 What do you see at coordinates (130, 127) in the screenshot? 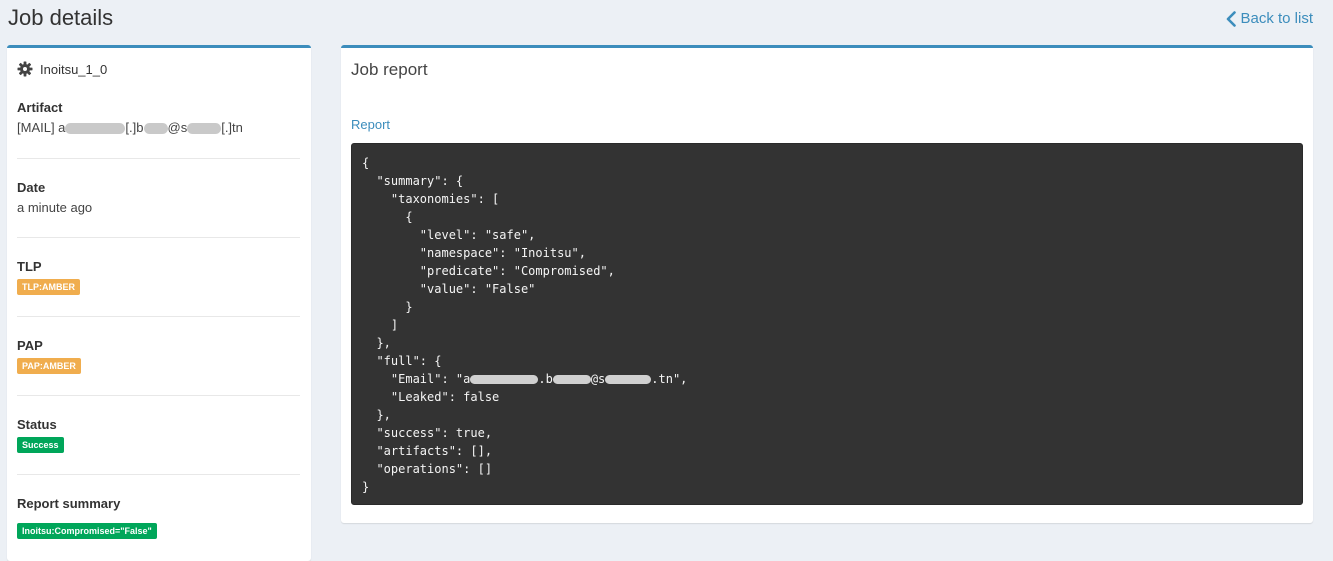
I see `artifact-value: [MAIL] a [.]b @s [.]tn` at bounding box center [130, 127].